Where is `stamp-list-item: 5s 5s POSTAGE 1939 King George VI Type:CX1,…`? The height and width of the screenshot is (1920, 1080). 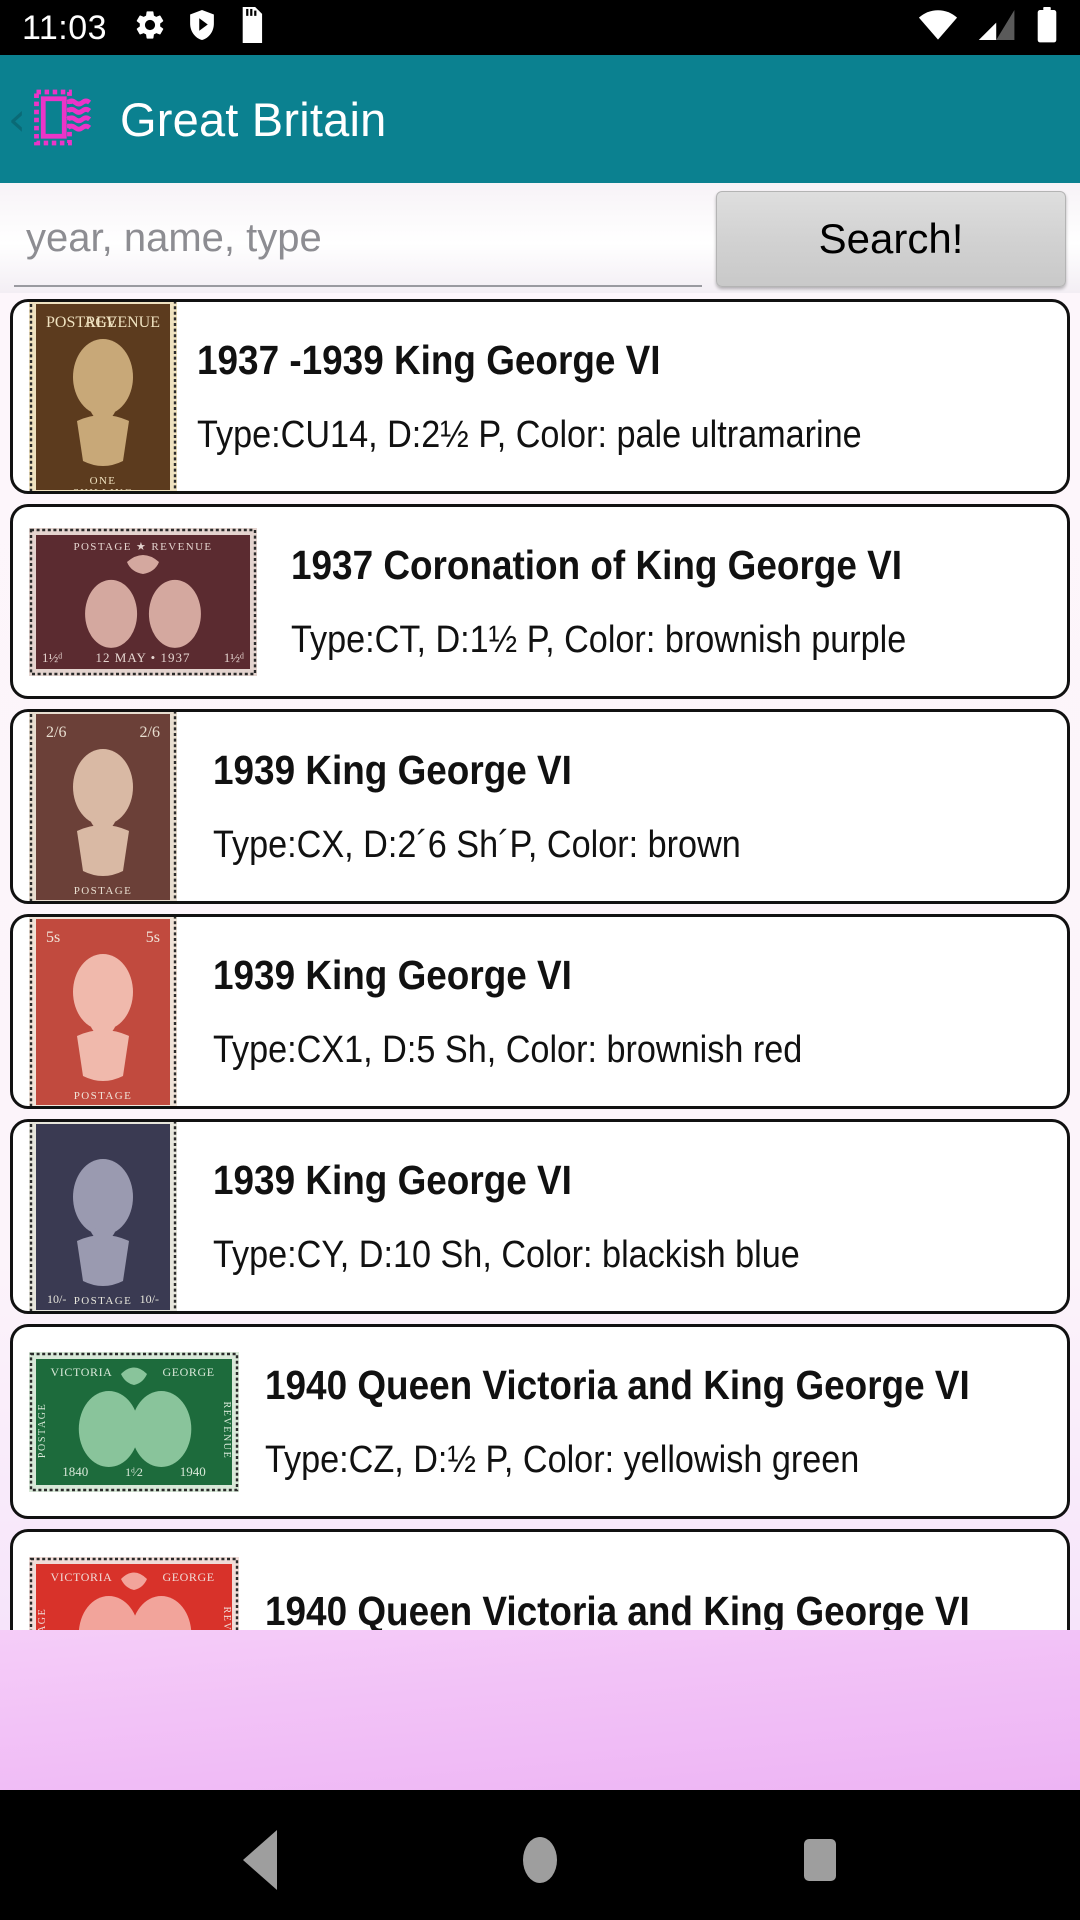
stamp-list-item: 5s 5s POSTAGE 1939 King George VI Type:CX1,… is located at coordinates (540, 1011).